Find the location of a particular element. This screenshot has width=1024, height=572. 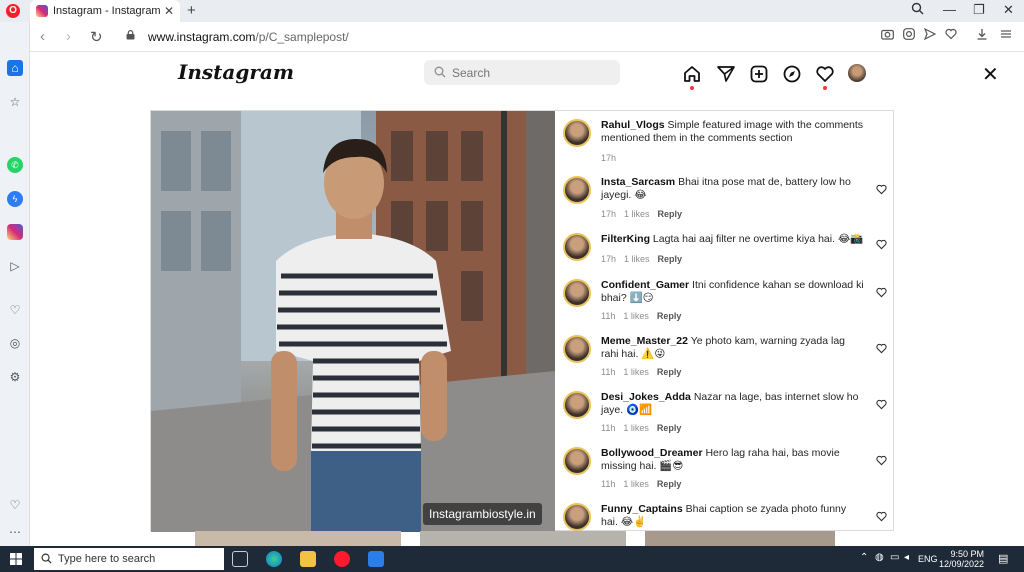

instagram-sidebar-icon is located at coordinates (15, 232).